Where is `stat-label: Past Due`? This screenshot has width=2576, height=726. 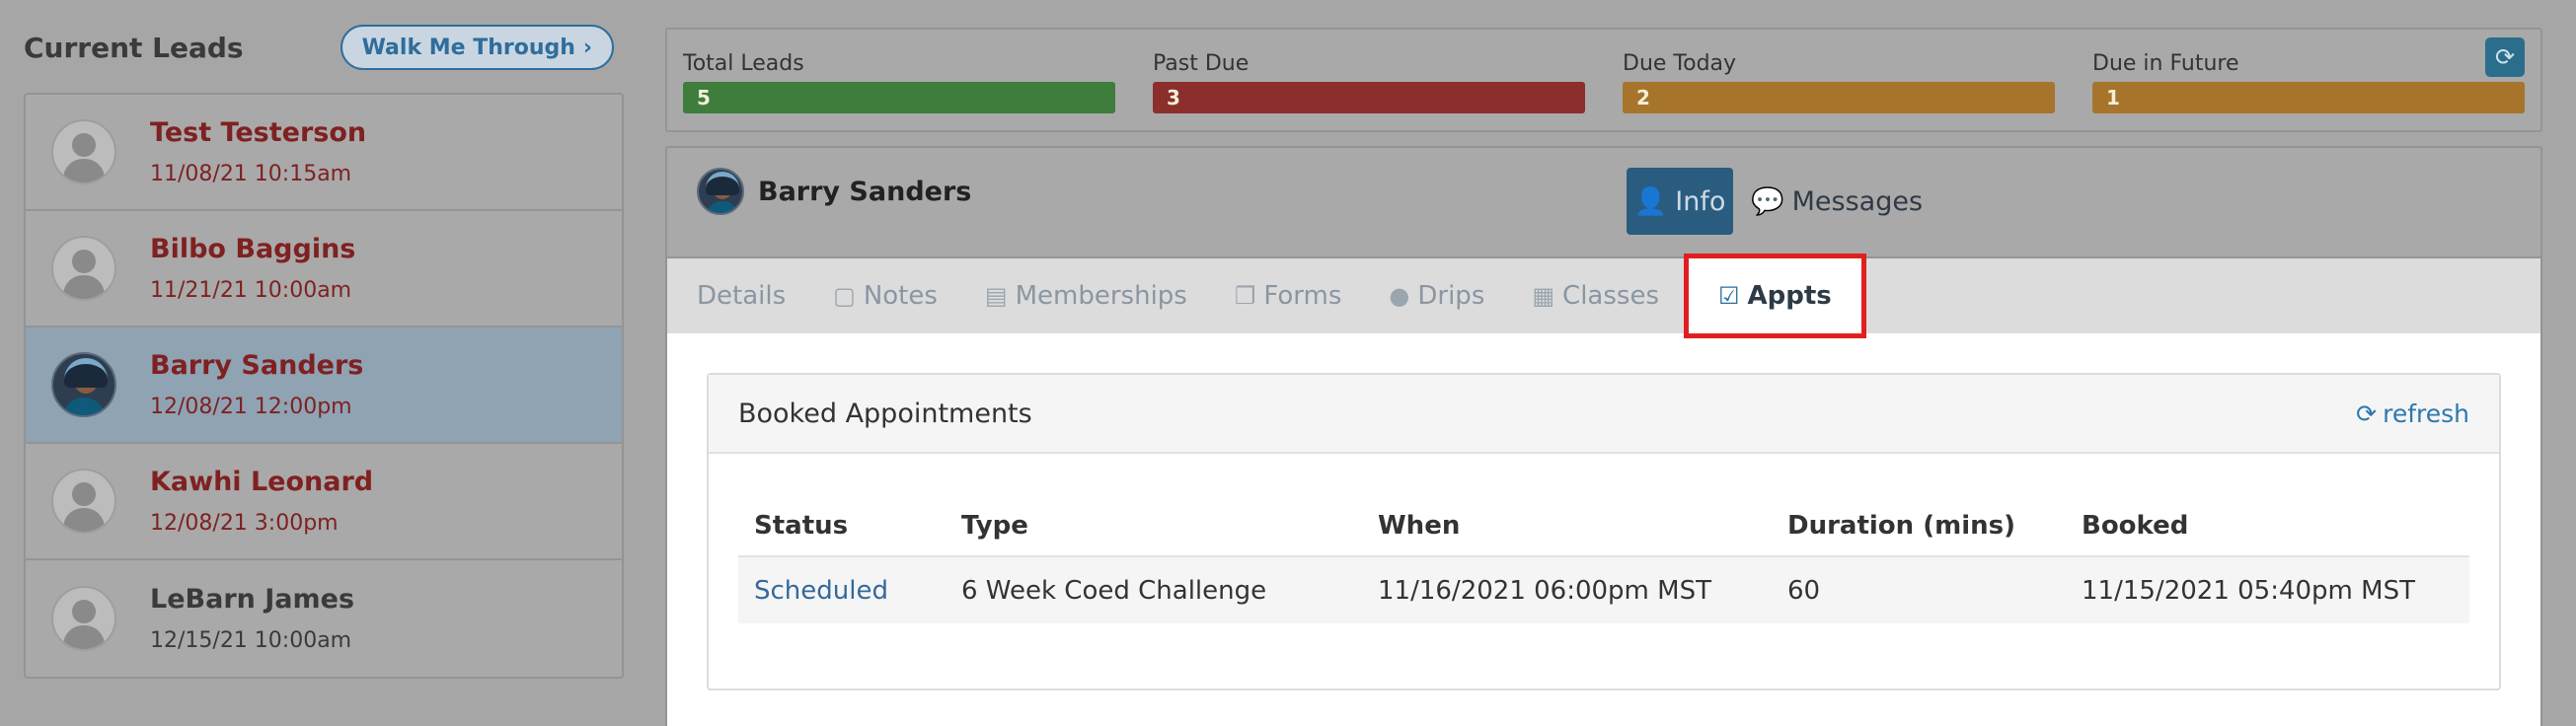
stat-label: Past Due is located at coordinates (1202, 63).